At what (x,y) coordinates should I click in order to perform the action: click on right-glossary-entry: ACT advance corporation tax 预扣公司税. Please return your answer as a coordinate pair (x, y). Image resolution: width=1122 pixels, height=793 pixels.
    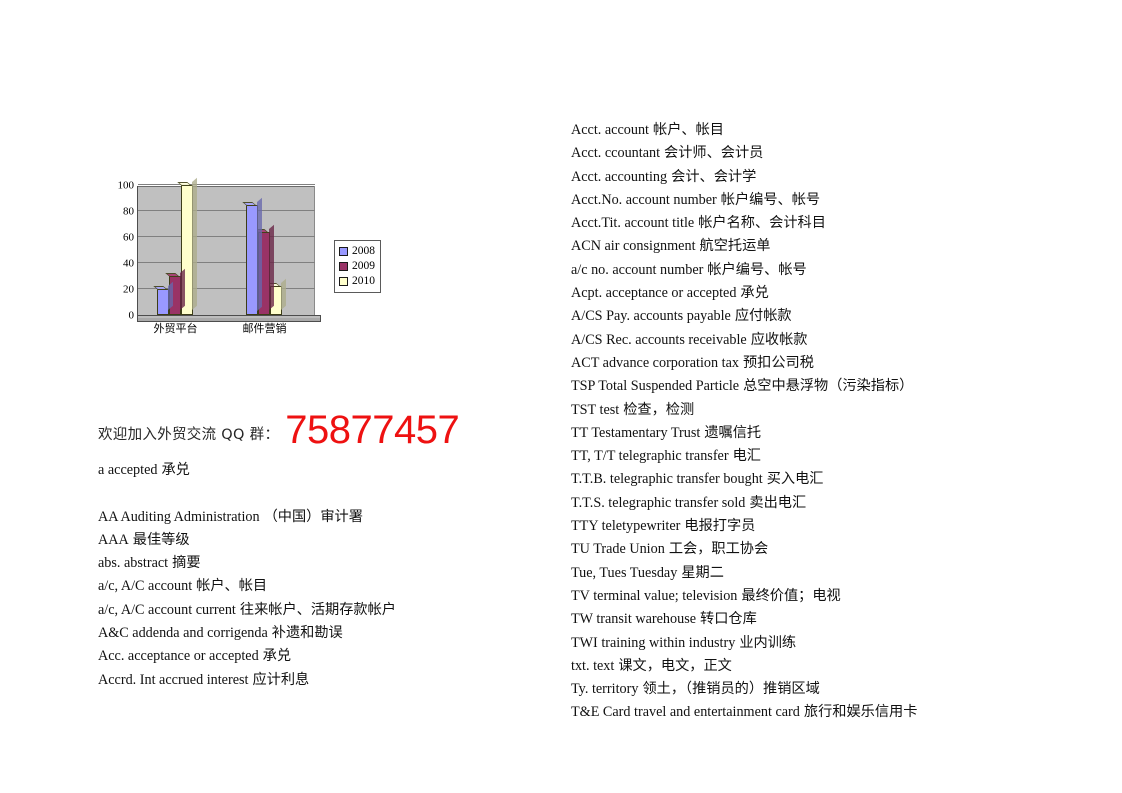
    Looking at the image, I should click on (744, 363).